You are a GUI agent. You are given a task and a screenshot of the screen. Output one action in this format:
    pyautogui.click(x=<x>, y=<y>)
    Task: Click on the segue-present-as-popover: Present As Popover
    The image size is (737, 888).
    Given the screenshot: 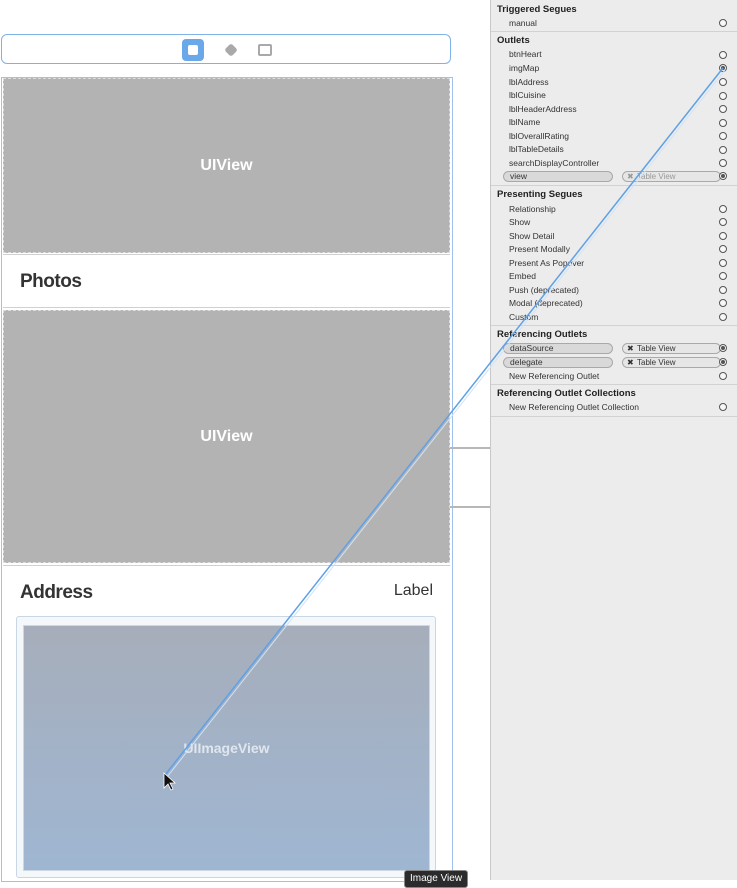 What is the action you would take?
    pyautogui.click(x=547, y=263)
    